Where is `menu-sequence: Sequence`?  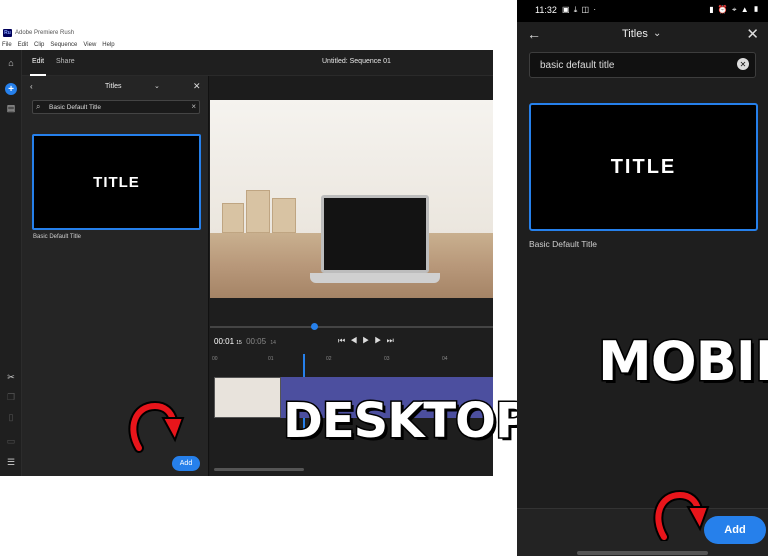
menu-sequence: Sequence is located at coordinates (63, 45).